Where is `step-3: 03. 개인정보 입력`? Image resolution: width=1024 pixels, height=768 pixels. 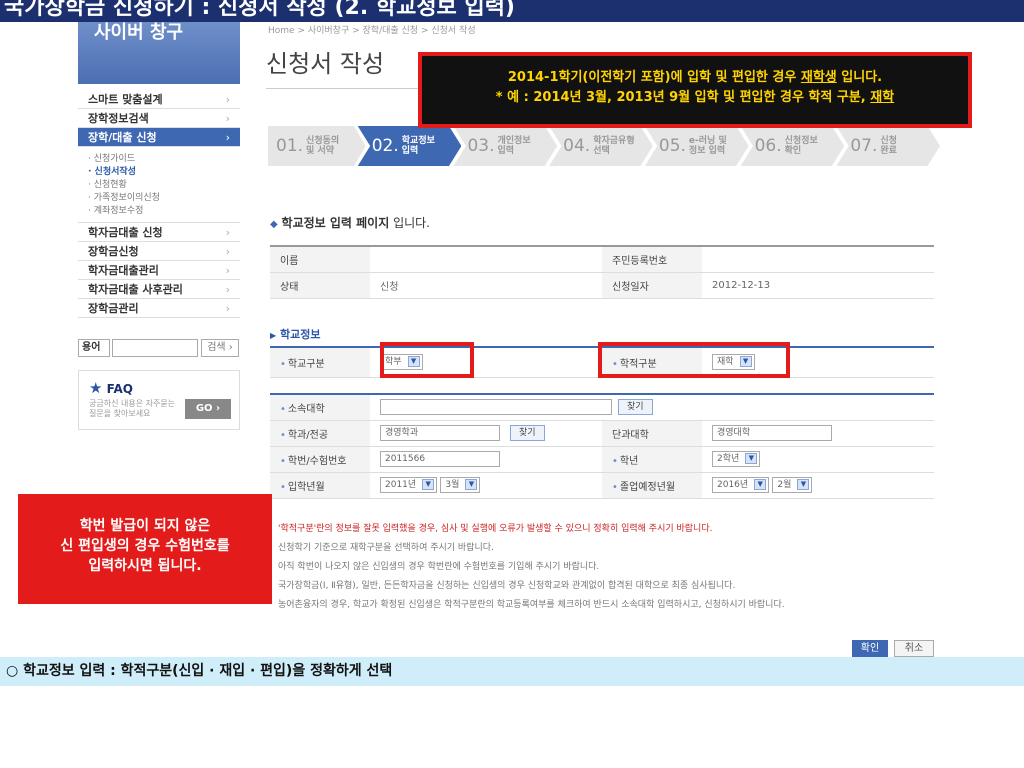
step-3: 03. 개인정보 입력 is located at coordinates (505, 146).